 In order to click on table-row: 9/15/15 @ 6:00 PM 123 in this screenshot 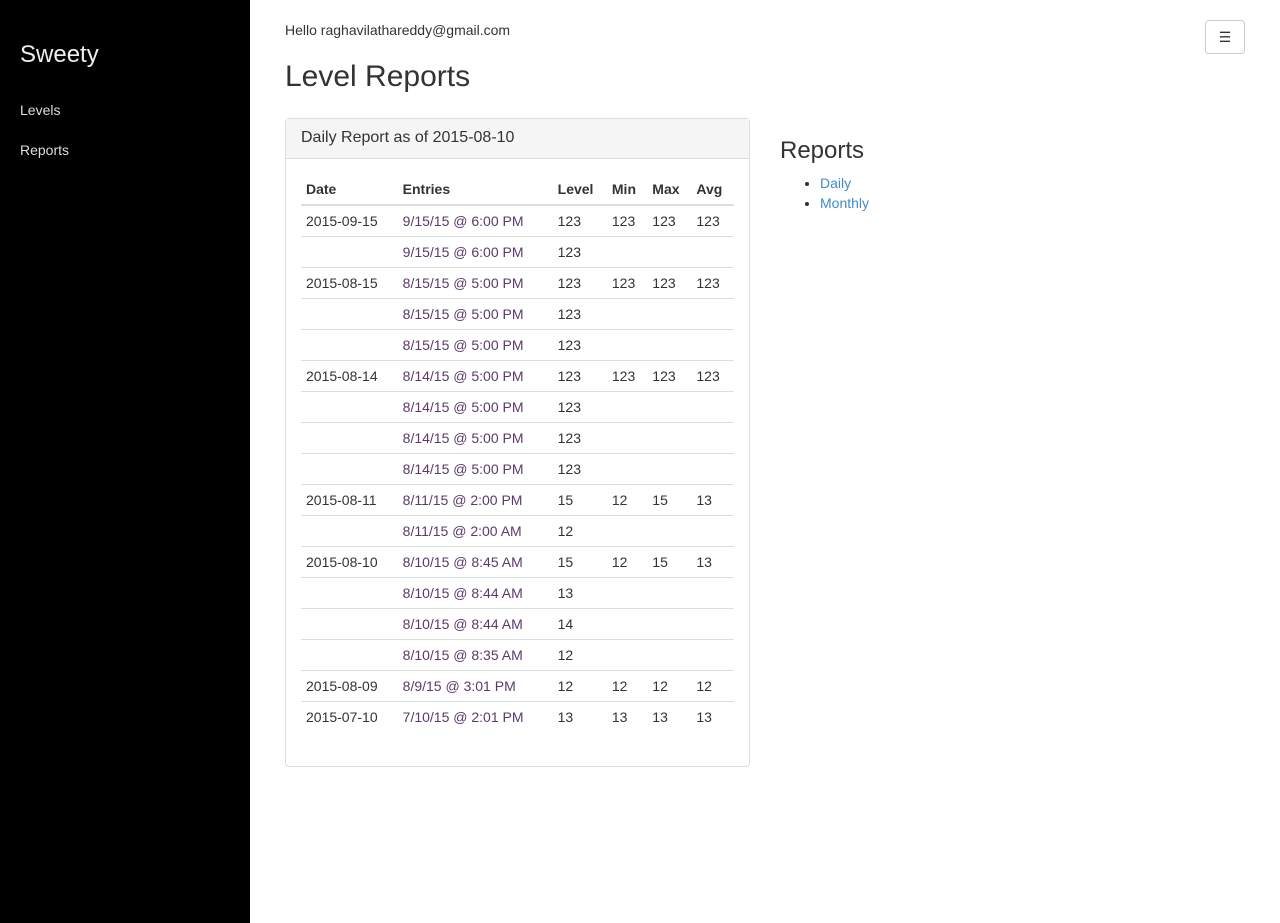, I will do `click(517, 251)`.